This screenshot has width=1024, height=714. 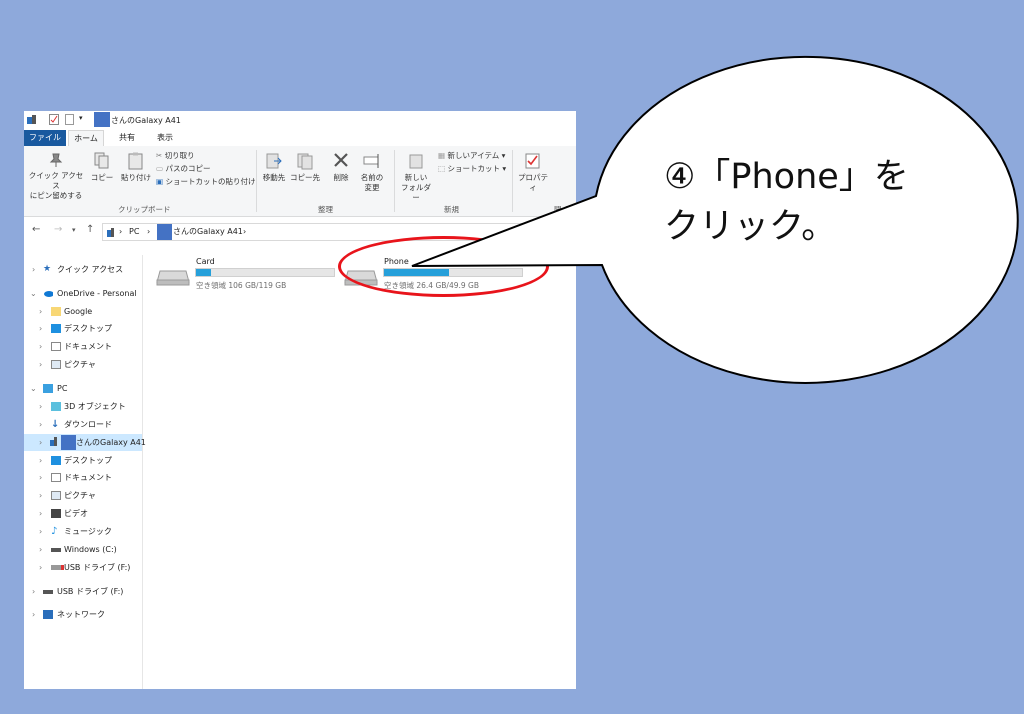 I want to click on nav-galaxy-device: › さんのGalaxy A41, so click(x=85, y=442).